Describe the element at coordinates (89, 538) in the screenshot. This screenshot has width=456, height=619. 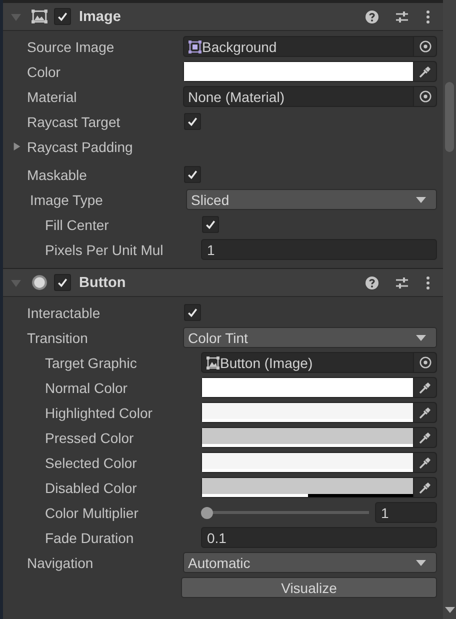
I see `field-label: Fade Duration` at that location.